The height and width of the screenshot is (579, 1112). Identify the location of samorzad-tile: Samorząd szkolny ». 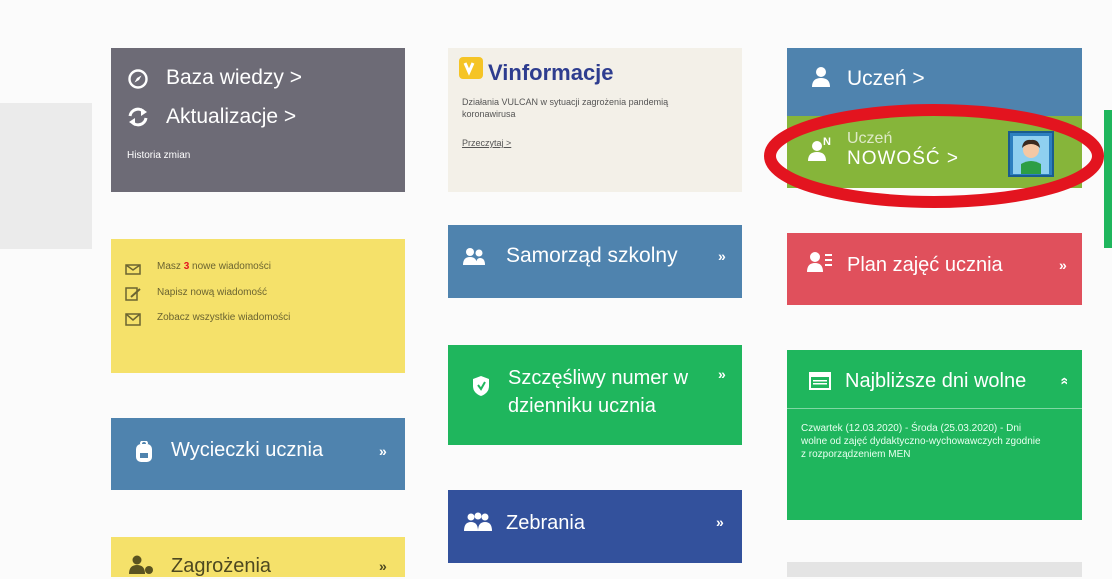
(595, 261).